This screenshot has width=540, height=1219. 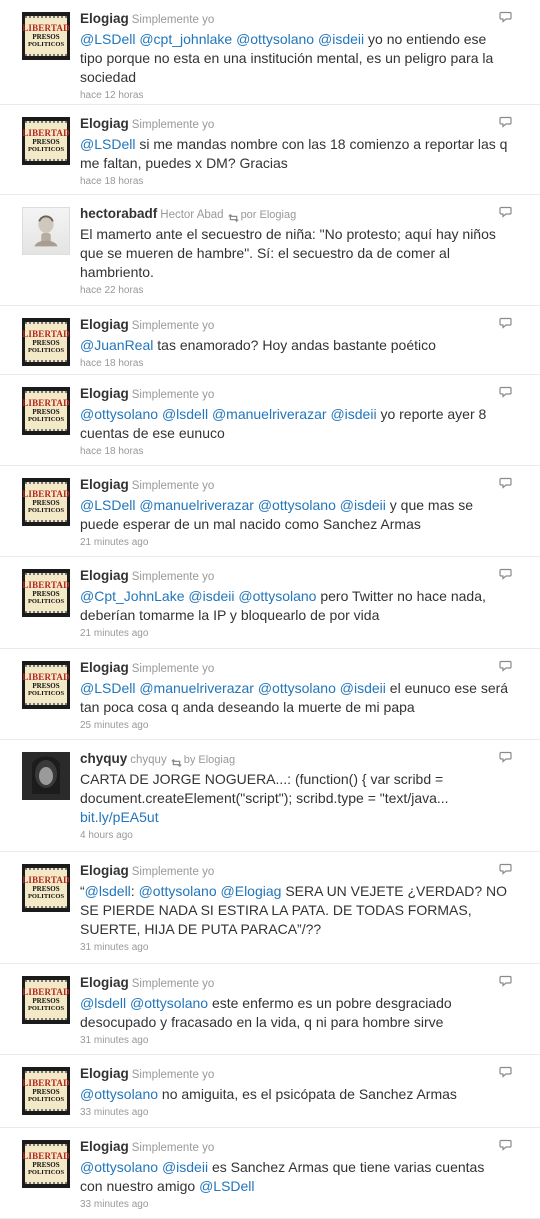 I want to click on timestamp-link: 25 minutes ago, so click(x=295, y=726).